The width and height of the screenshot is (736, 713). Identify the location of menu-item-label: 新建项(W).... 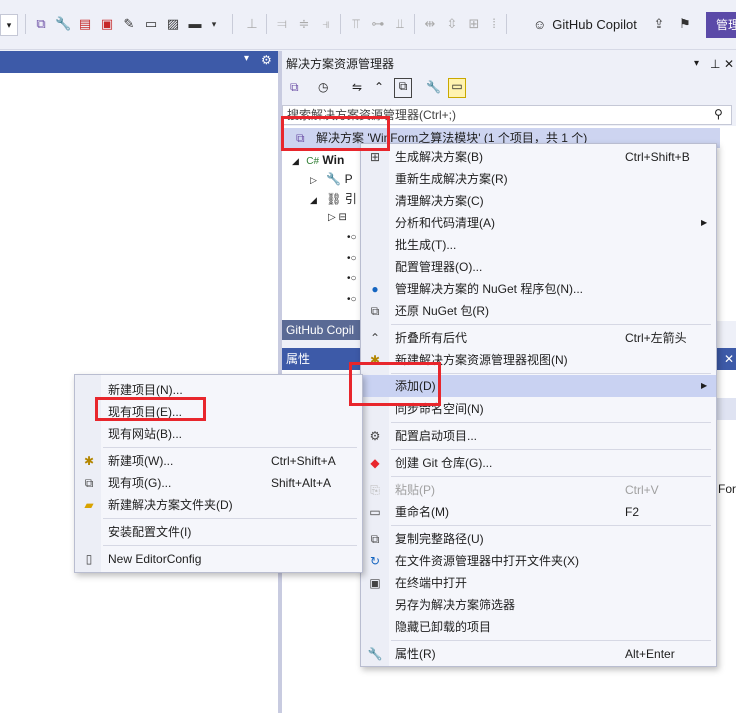
(141, 461).